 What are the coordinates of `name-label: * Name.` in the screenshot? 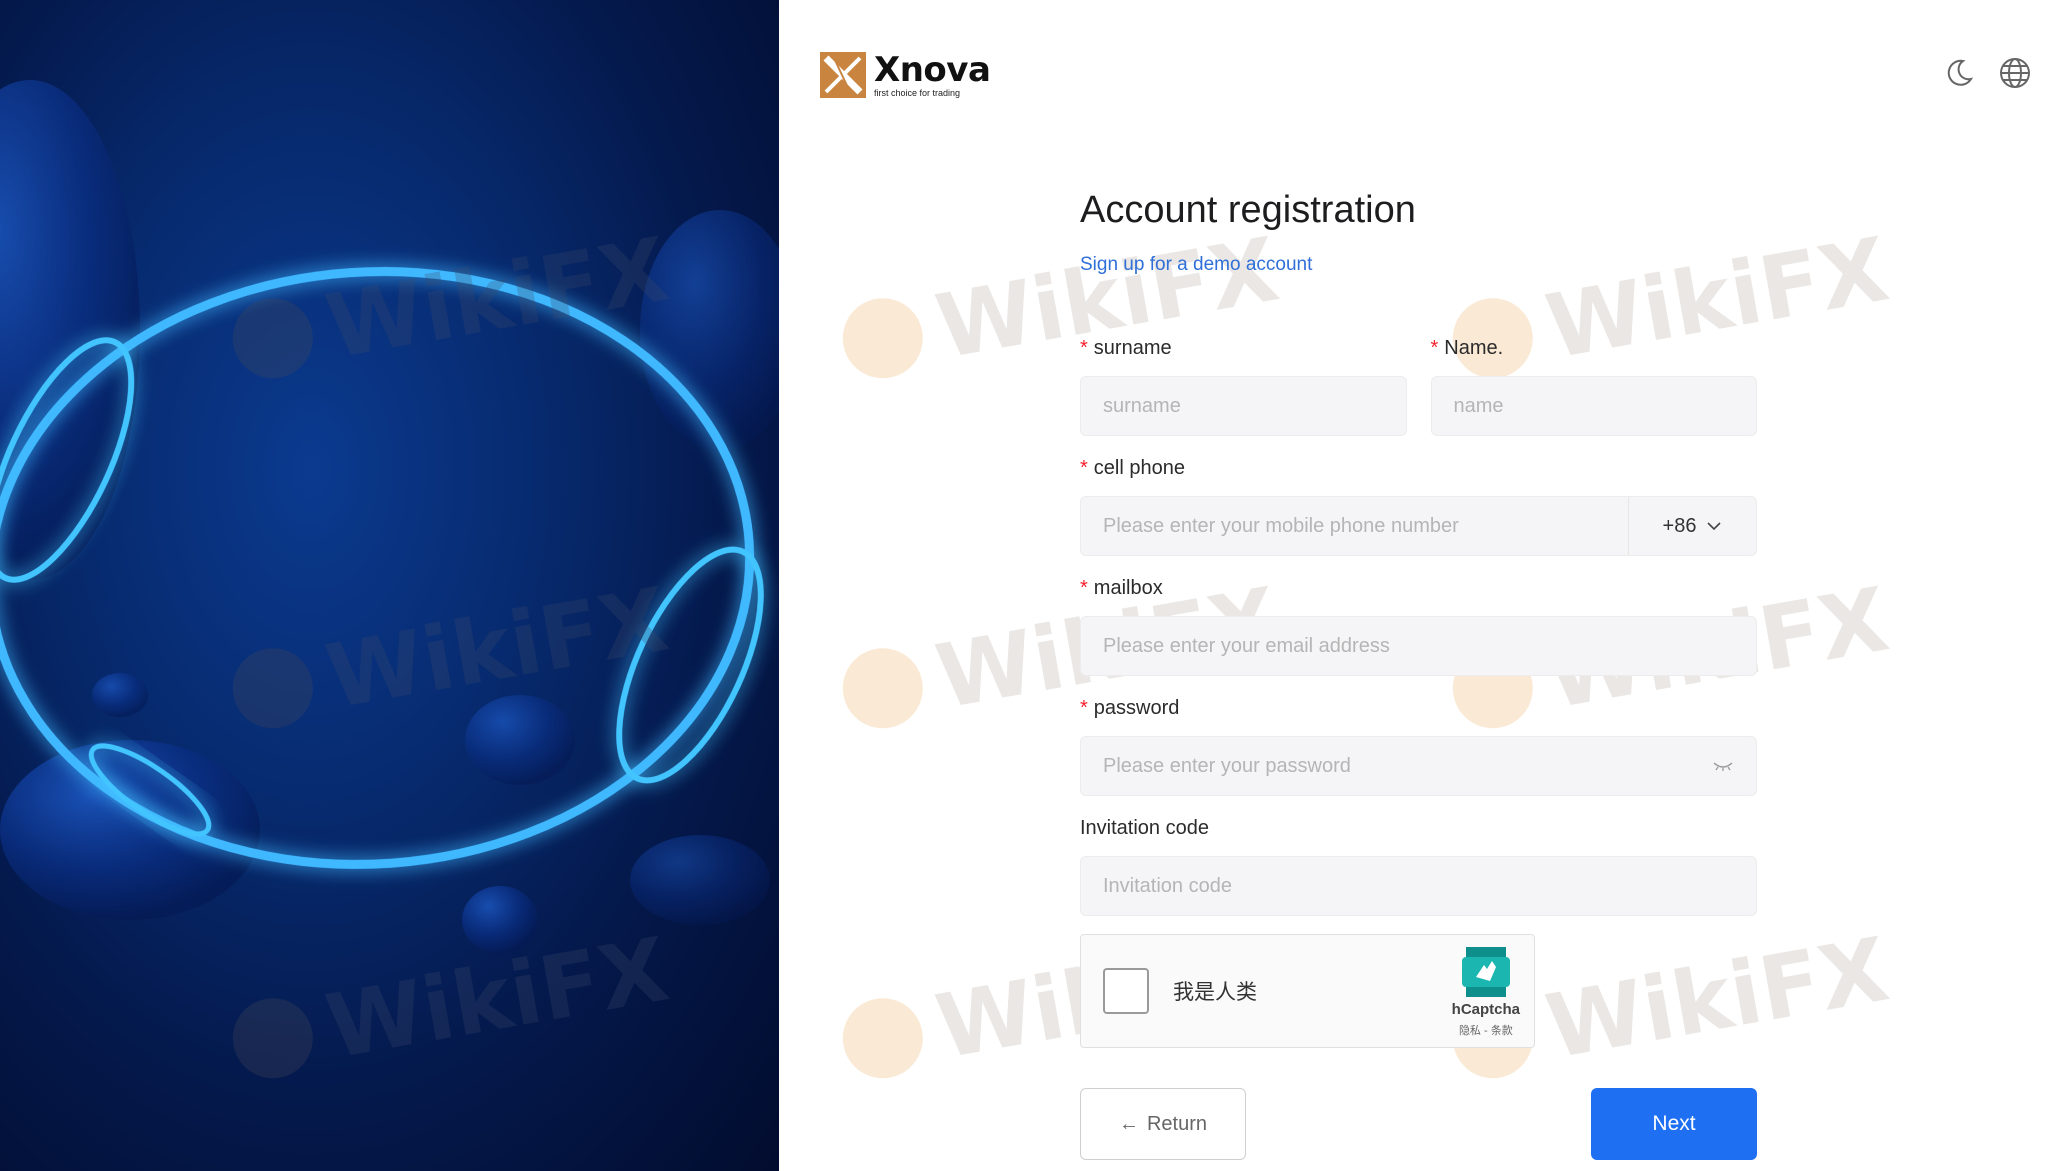 It's located at (1467, 348).